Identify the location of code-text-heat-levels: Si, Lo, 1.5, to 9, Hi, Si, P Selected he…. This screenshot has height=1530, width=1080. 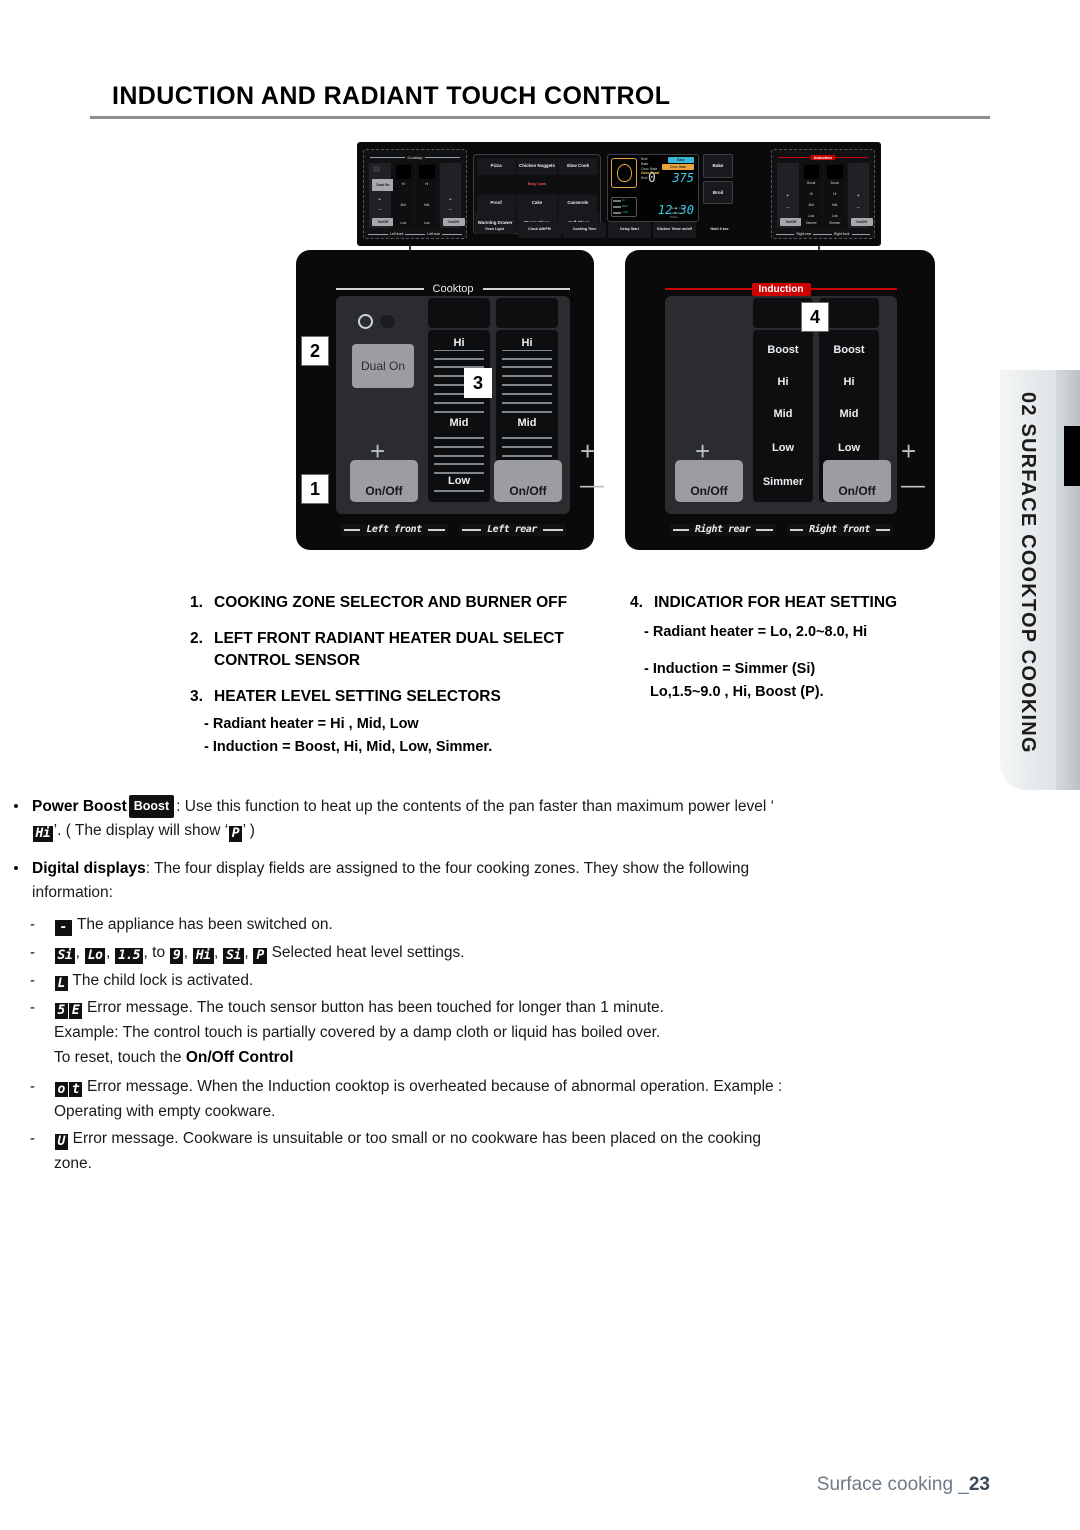
(424, 953).